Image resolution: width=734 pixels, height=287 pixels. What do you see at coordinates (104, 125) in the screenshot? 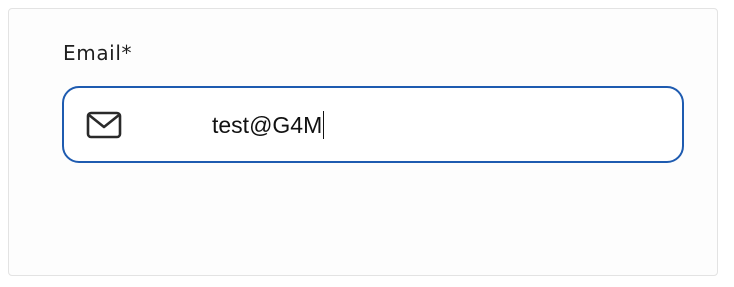
I see `mail-icon` at bounding box center [104, 125].